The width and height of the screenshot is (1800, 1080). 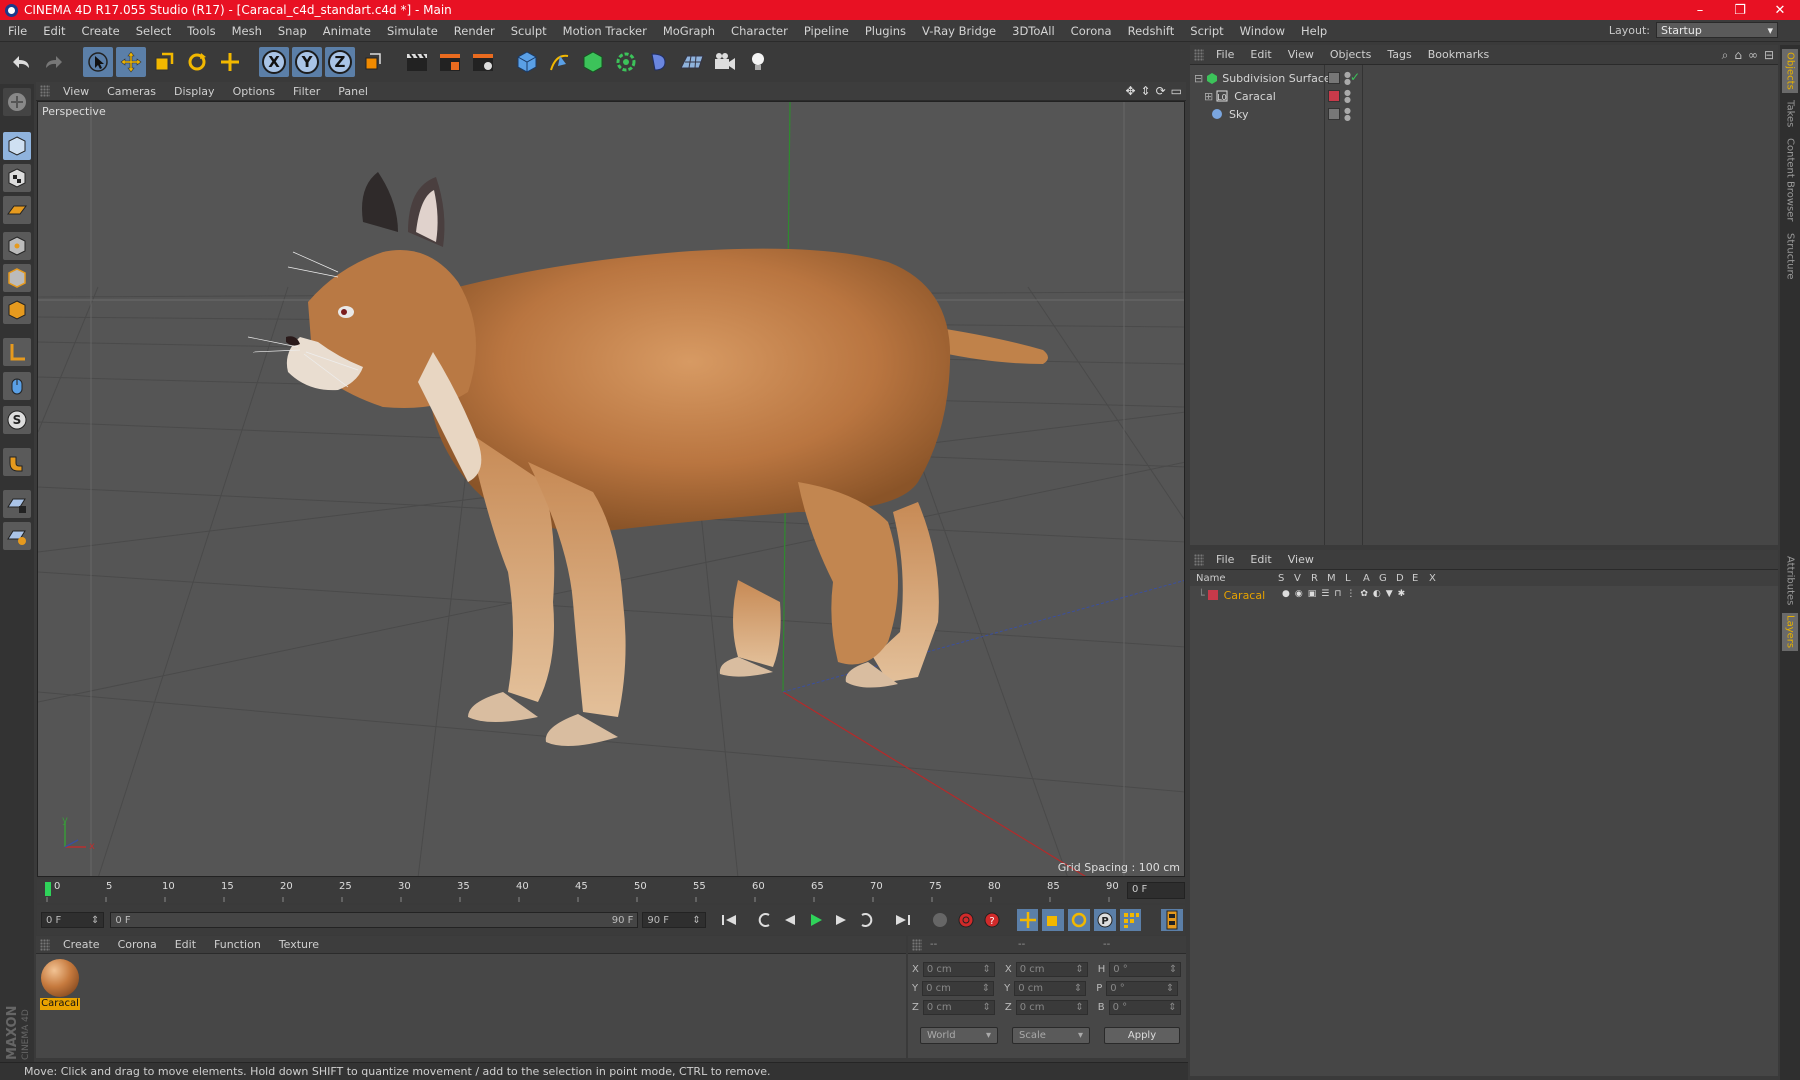 What do you see at coordinates (1260, 54) in the screenshot?
I see `object-menu-edit: Edit` at bounding box center [1260, 54].